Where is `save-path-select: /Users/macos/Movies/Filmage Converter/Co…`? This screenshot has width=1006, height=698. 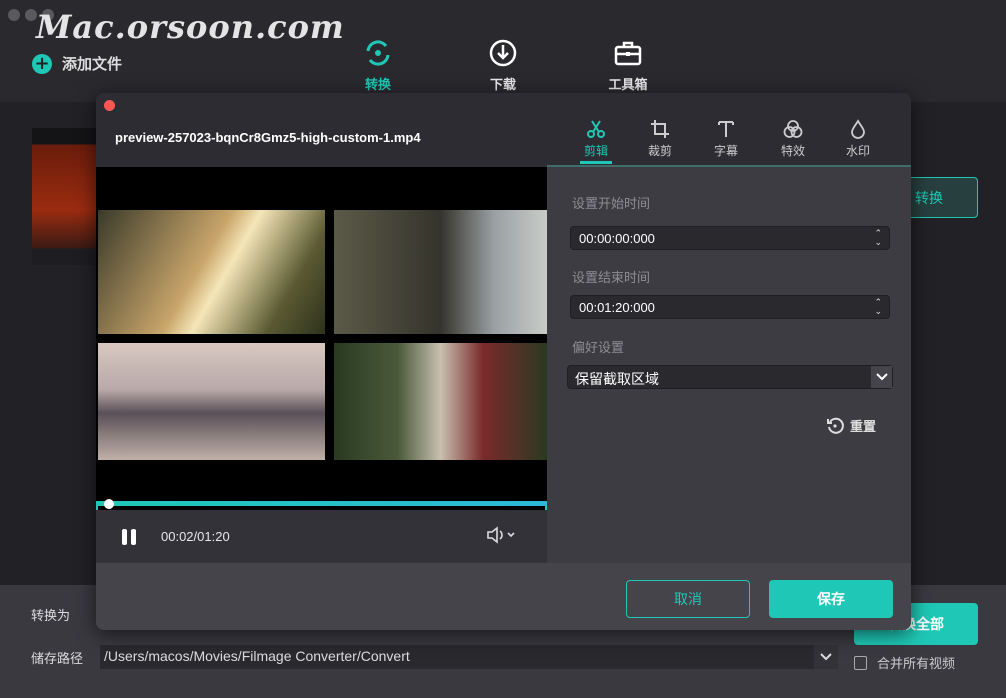
save-path-select: /Users/macos/Movies/Filmage Converter/Co… is located at coordinates (469, 657).